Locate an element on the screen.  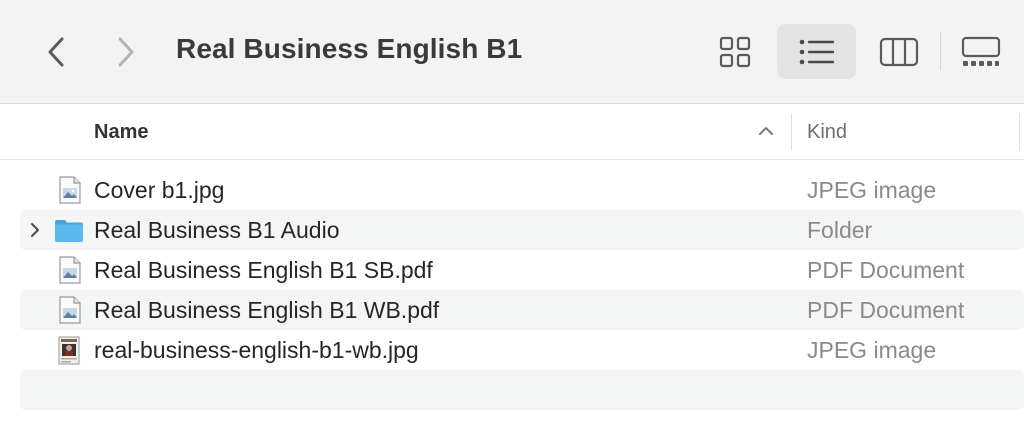
list-icon is located at coordinates (816, 51).